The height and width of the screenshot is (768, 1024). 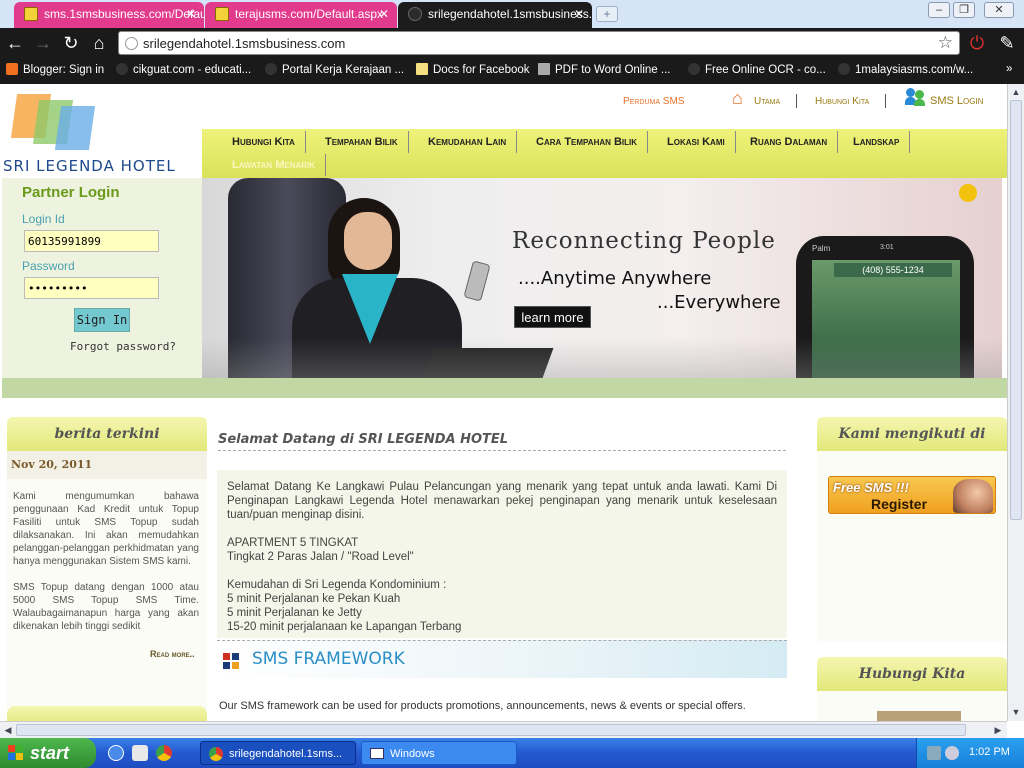 What do you see at coordinates (956, 101) in the screenshot?
I see `sms-login-link: SMS Login` at bounding box center [956, 101].